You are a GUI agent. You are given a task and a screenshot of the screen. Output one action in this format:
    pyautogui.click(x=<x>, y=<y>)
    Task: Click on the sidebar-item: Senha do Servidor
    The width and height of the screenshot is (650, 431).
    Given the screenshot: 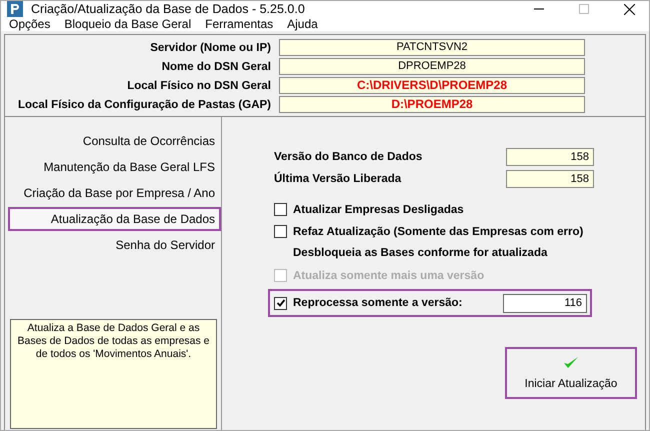 What is the action you would take?
    pyautogui.click(x=114, y=245)
    